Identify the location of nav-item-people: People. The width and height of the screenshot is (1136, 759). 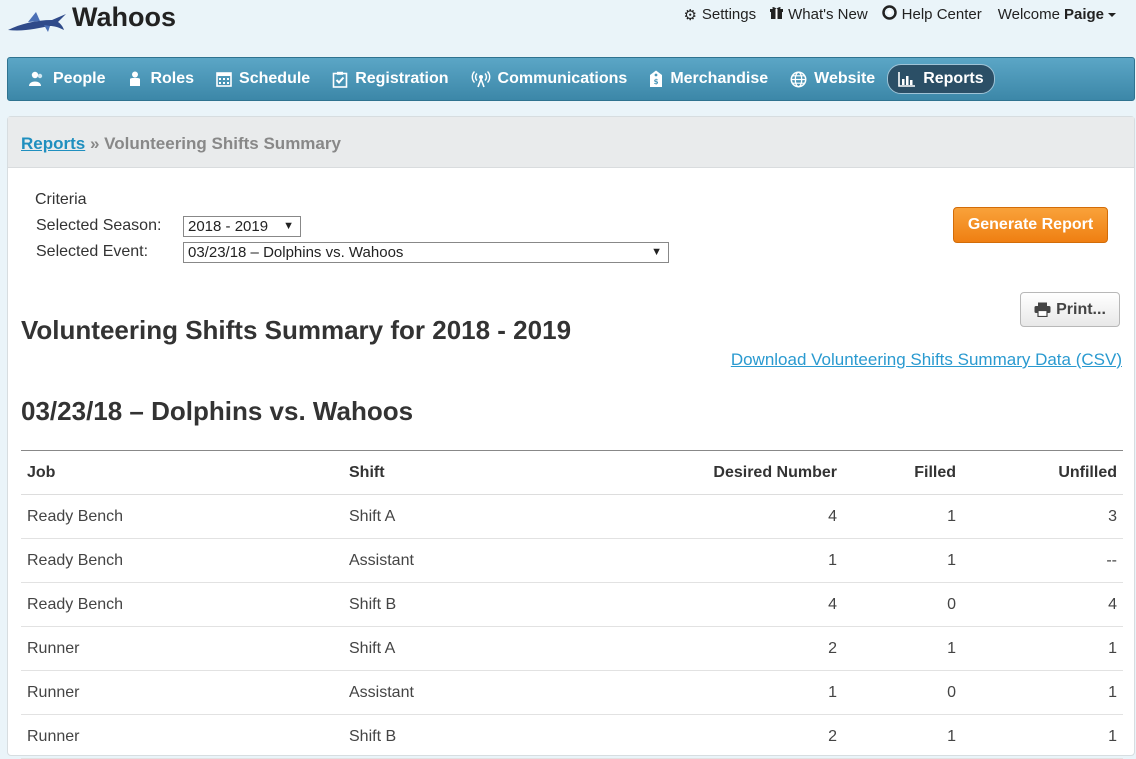
(66, 79).